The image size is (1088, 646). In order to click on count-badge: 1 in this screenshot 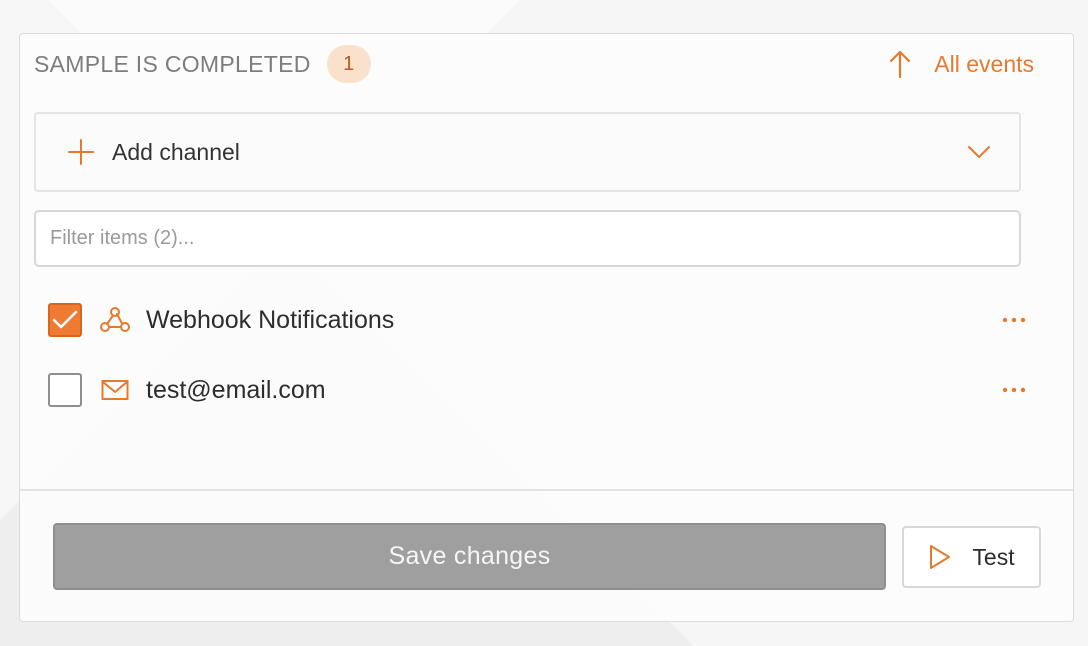, I will do `click(348, 64)`.